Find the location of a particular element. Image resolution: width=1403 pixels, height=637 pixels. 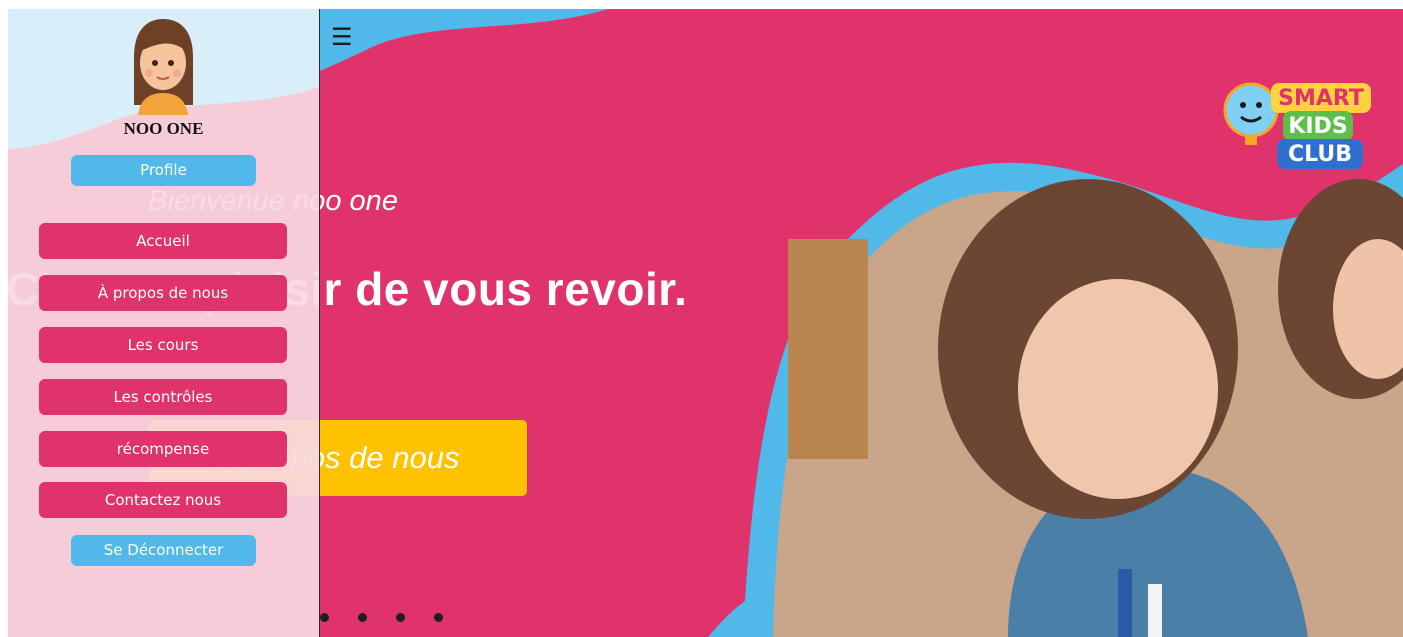

logo-text-line: SMART is located at coordinates (1321, 98).